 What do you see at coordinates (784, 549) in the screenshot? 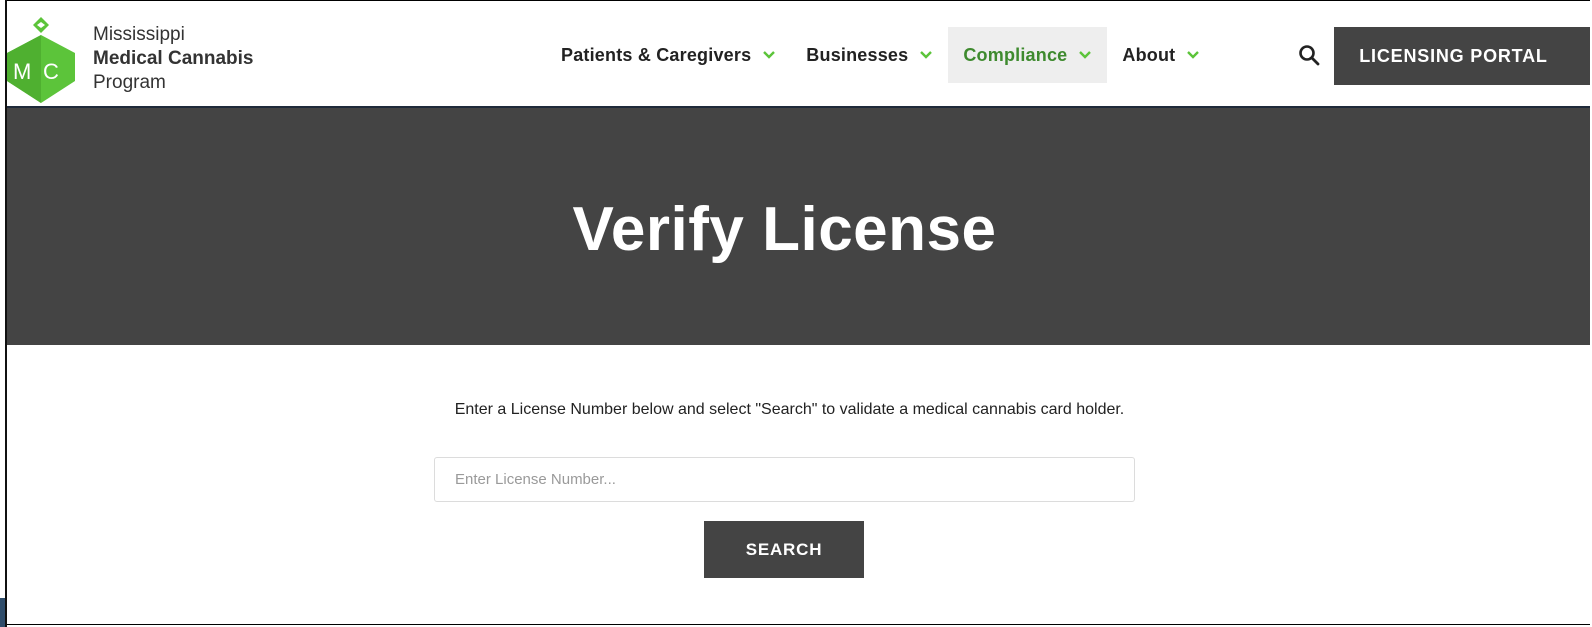
I see `search-button: SEARCH` at bounding box center [784, 549].